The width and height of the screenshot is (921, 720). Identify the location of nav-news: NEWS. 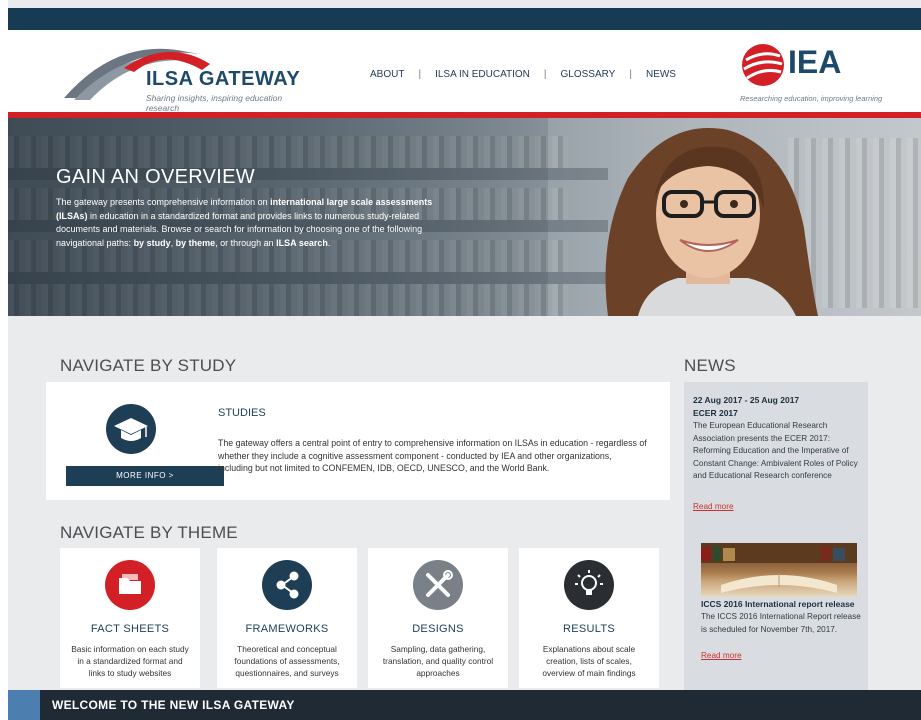
(661, 74).